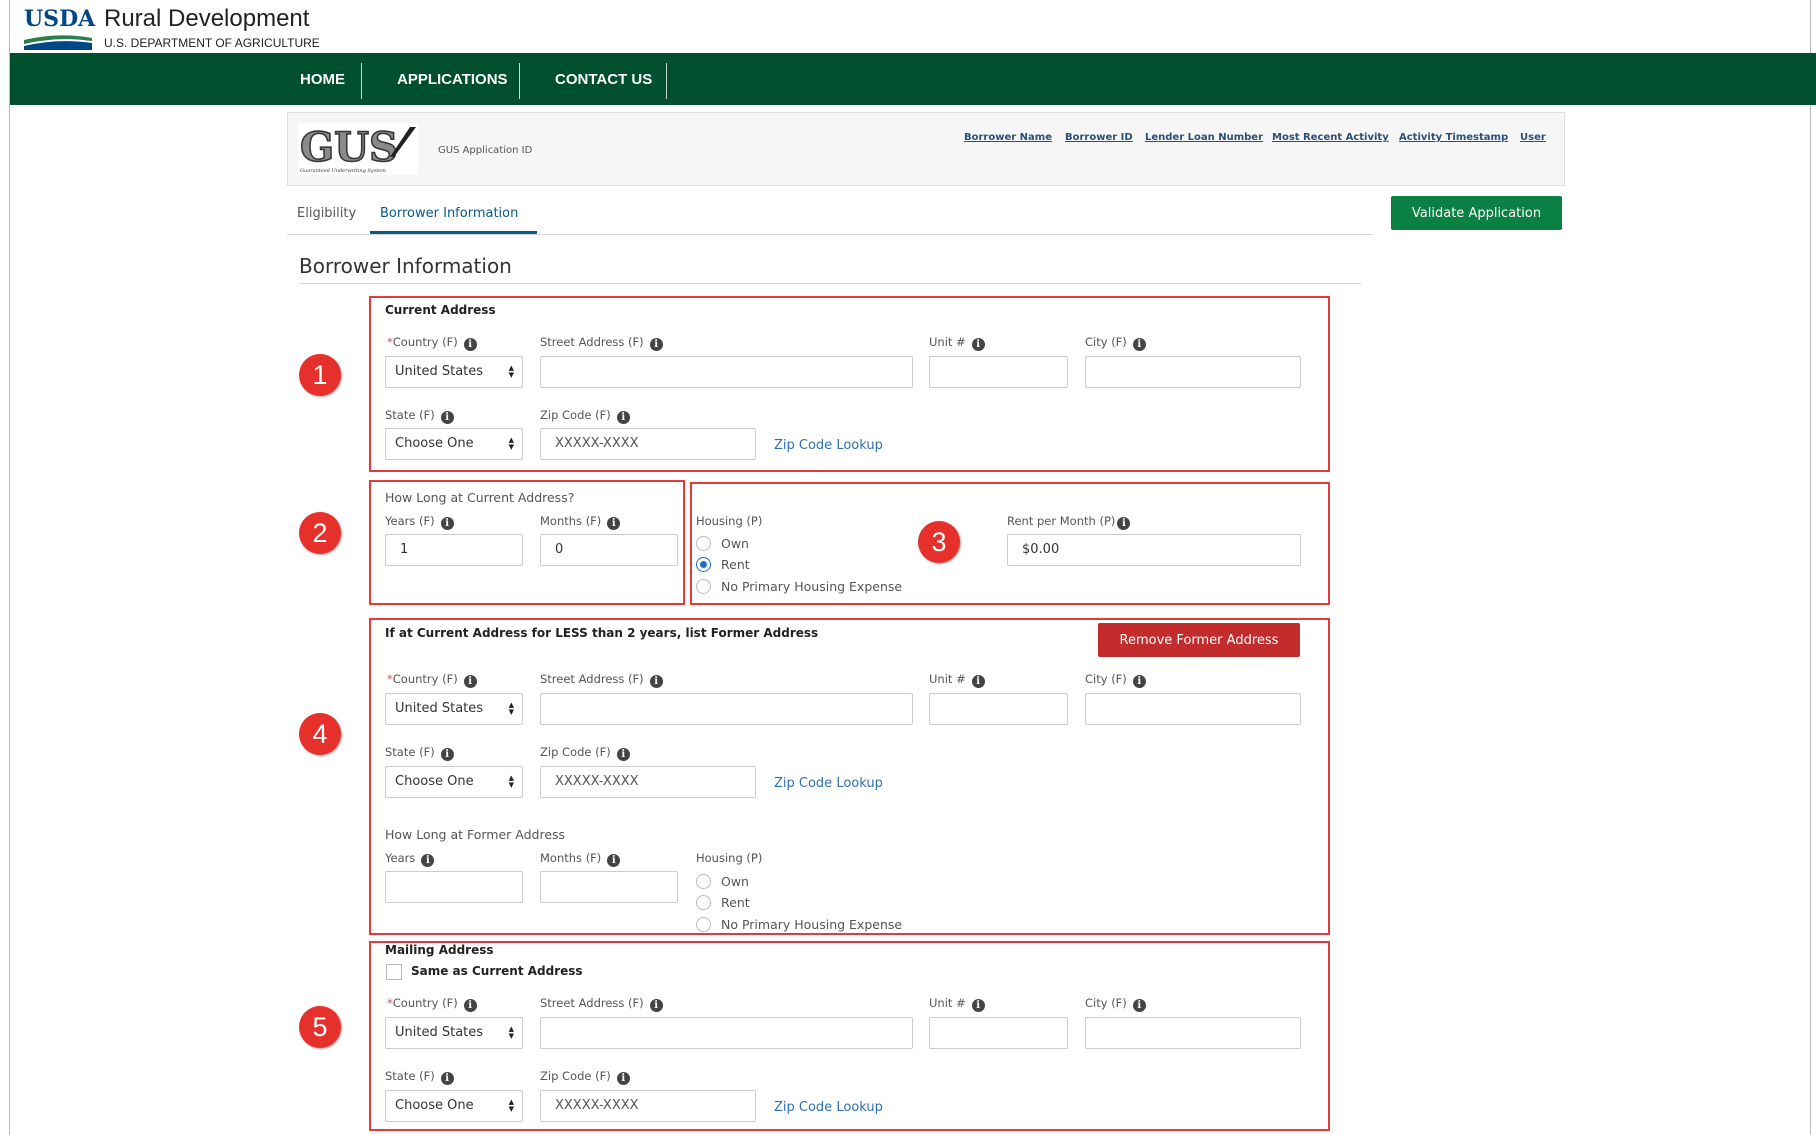  I want to click on rent-per-month-input: $0.00, so click(1154, 550).